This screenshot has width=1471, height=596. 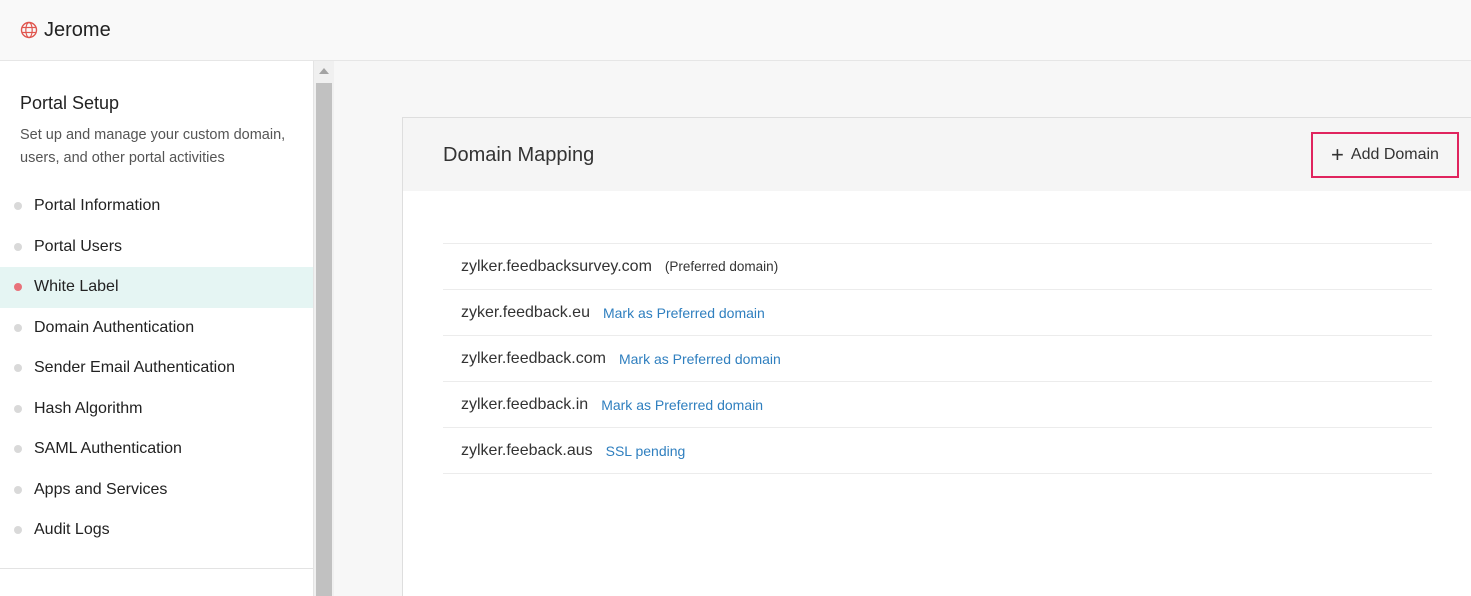 What do you see at coordinates (156, 568) in the screenshot?
I see `sidebar-divider` at bounding box center [156, 568].